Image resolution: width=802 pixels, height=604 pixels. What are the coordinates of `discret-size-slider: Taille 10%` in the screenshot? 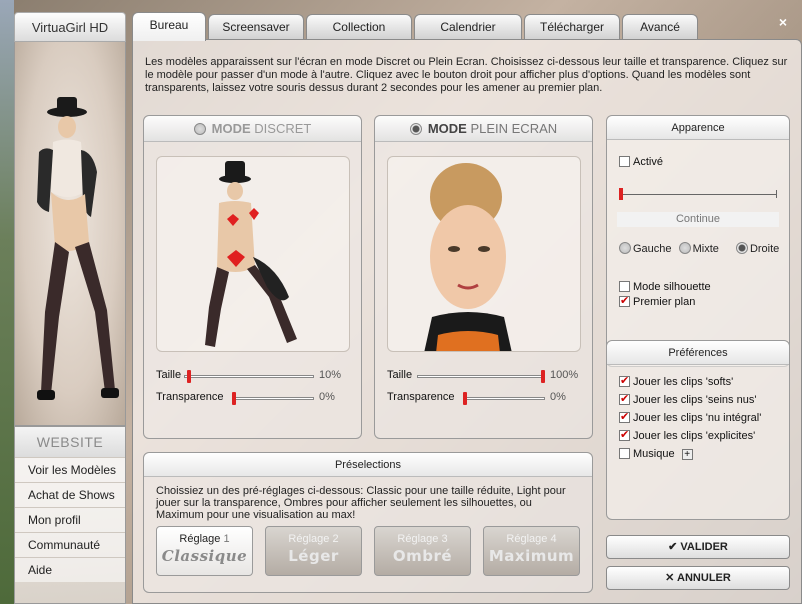 It's located at (256, 376).